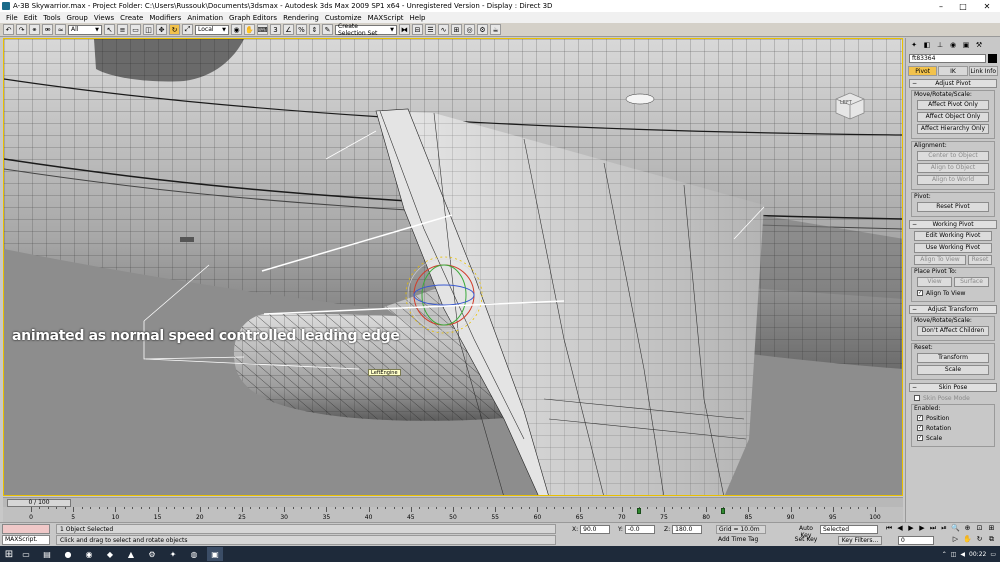 The width and height of the screenshot is (1000, 562). Describe the element at coordinates (911, 529) in the screenshot. I see `play-icon: ▶` at that location.